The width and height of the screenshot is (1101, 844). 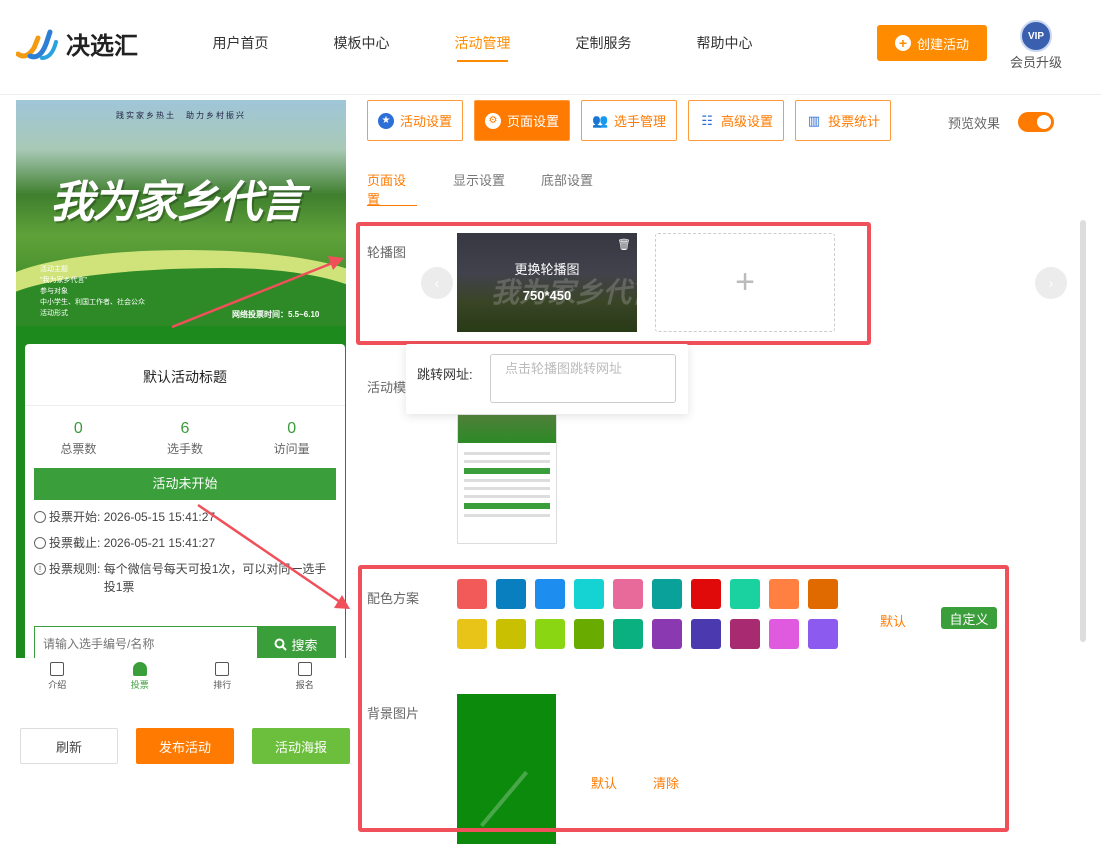 I want to click on subtab-footer-settings: 底部设置, so click(x=567, y=188).